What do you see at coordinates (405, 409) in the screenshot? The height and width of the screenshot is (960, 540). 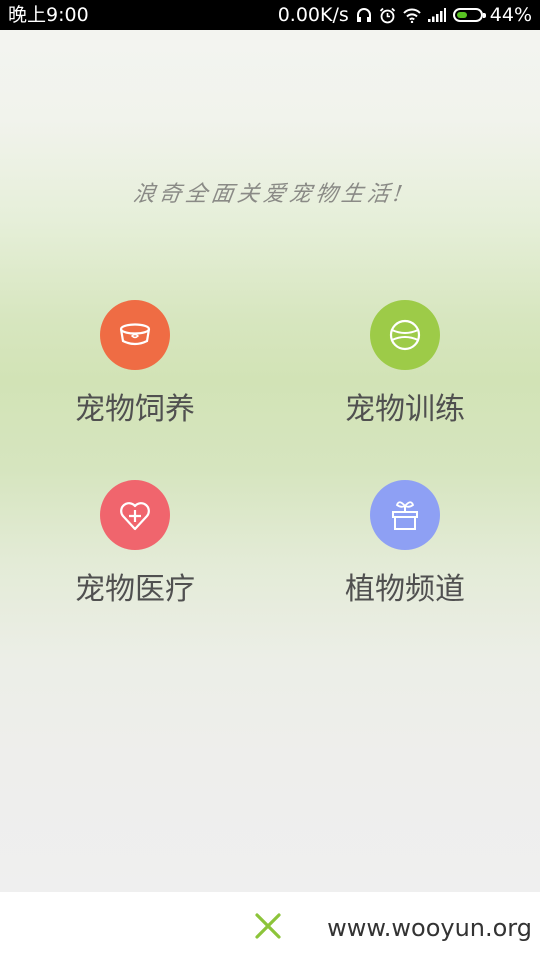 I see `menu-label-pet-training: 宠物训练` at bounding box center [405, 409].